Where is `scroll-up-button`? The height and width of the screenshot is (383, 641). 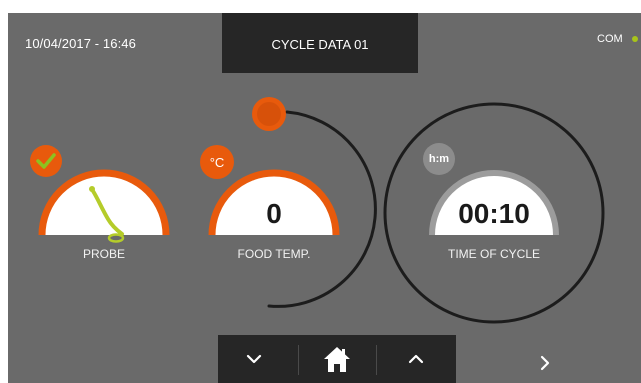 scroll-up-button is located at coordinates (416, 359).